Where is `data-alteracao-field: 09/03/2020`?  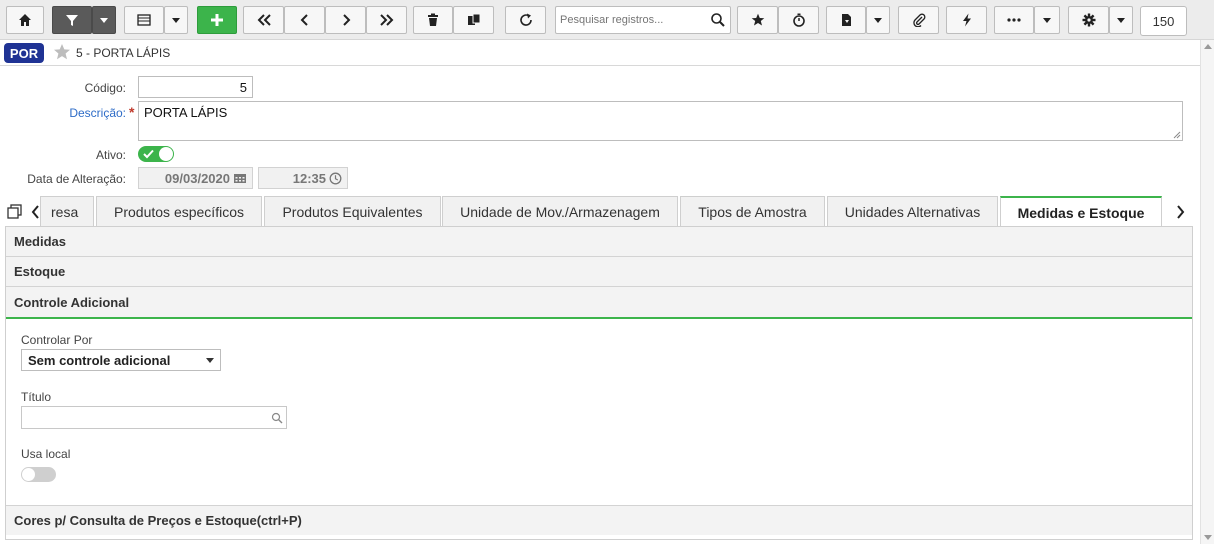 data-alteracao-field: 09/03/2020 is located at coordinates (195, 178).